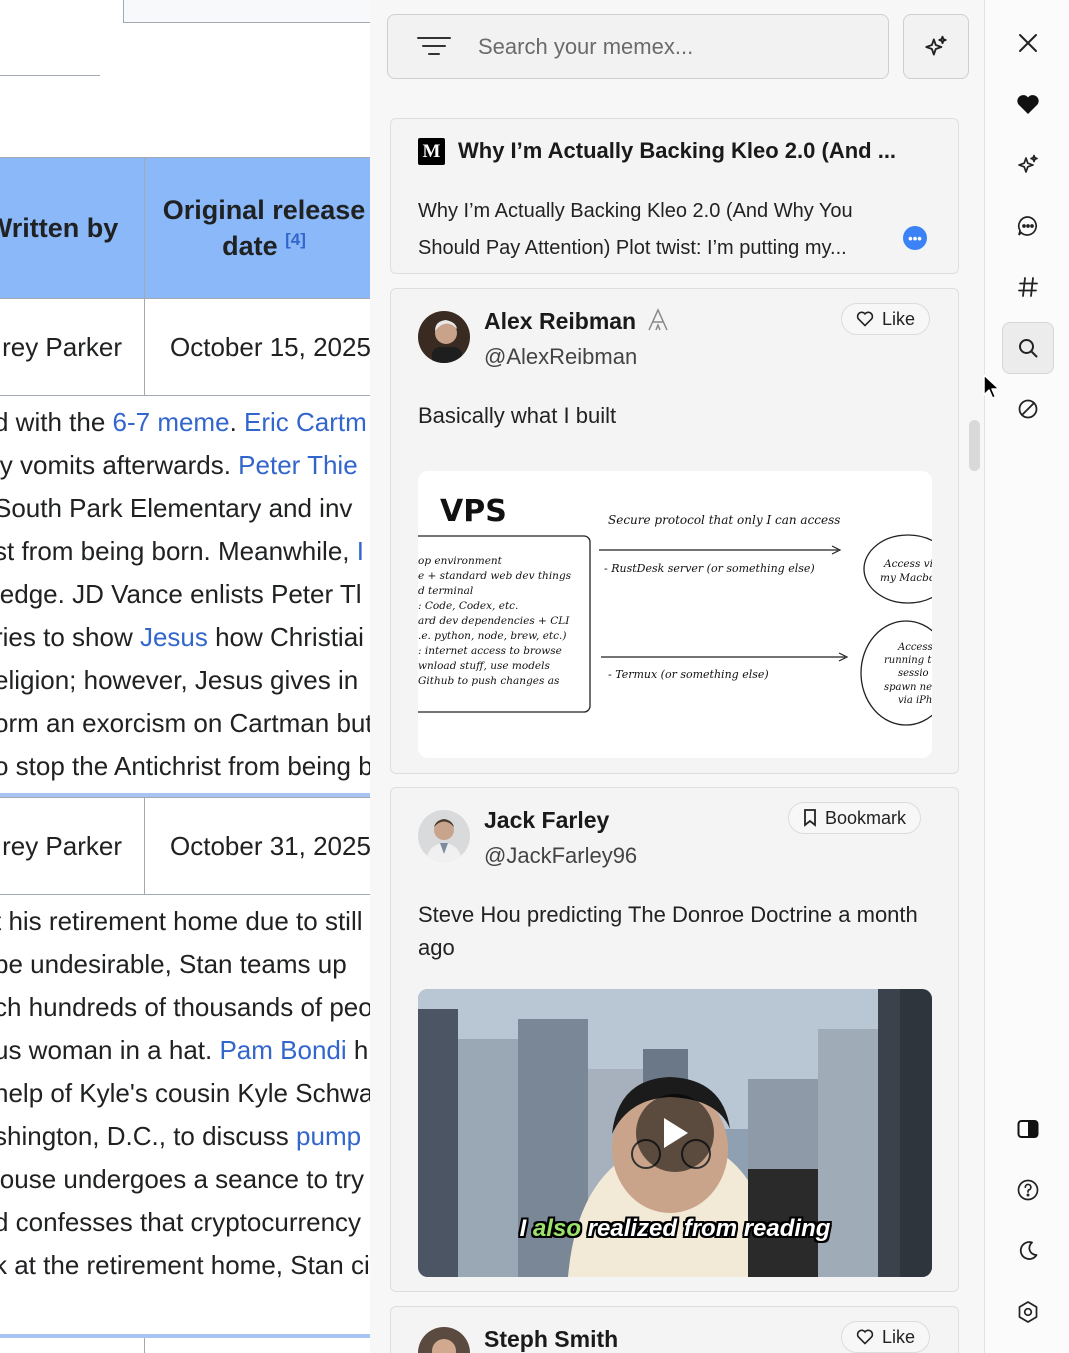 Image resolution: width=1069 pixels, height=1353 pixels. Describe the element at coordinates (434, 47) in the screenshot. I see `filter-icon` at that location.